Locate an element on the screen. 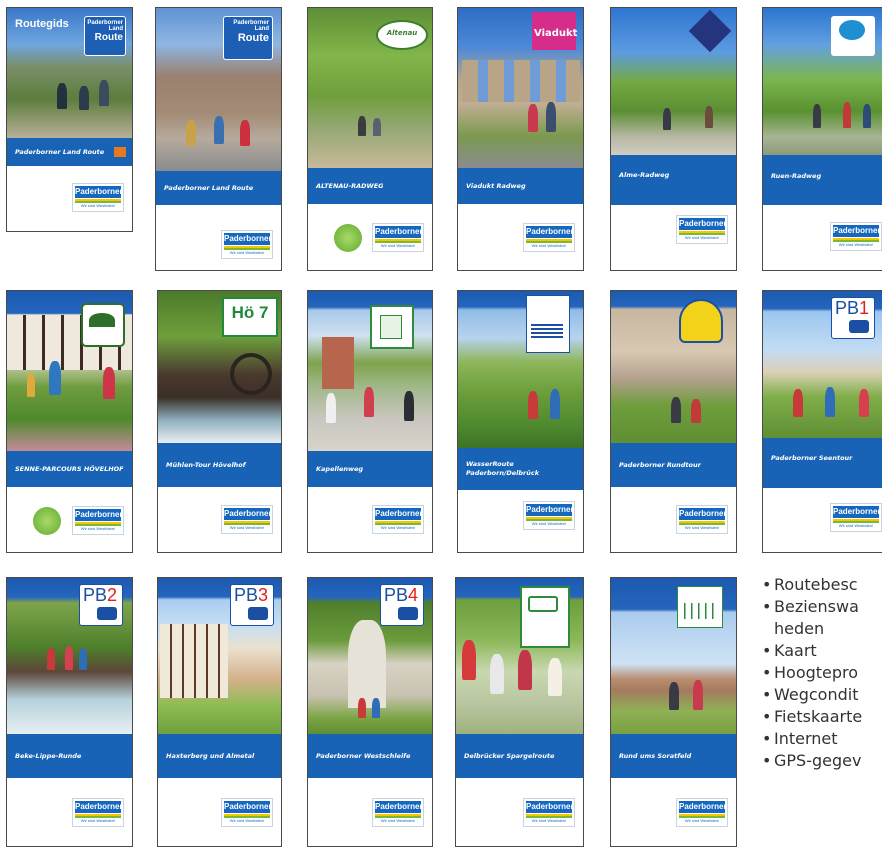 The image size is (882, 847). brochure-title: Delbrücker Spargelroute is located at coordinates (509, 756).